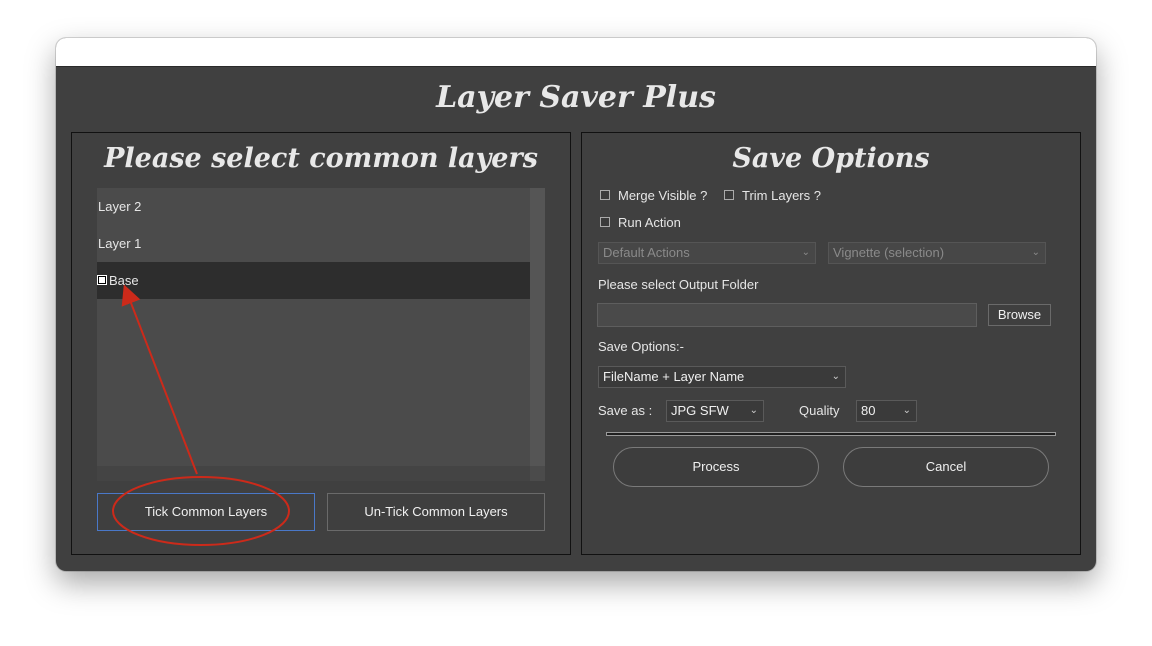  Describe the element at coordinates (663, 195) in the screenshot. I see `merge-visible-label: Merge Visible ?` at that location.